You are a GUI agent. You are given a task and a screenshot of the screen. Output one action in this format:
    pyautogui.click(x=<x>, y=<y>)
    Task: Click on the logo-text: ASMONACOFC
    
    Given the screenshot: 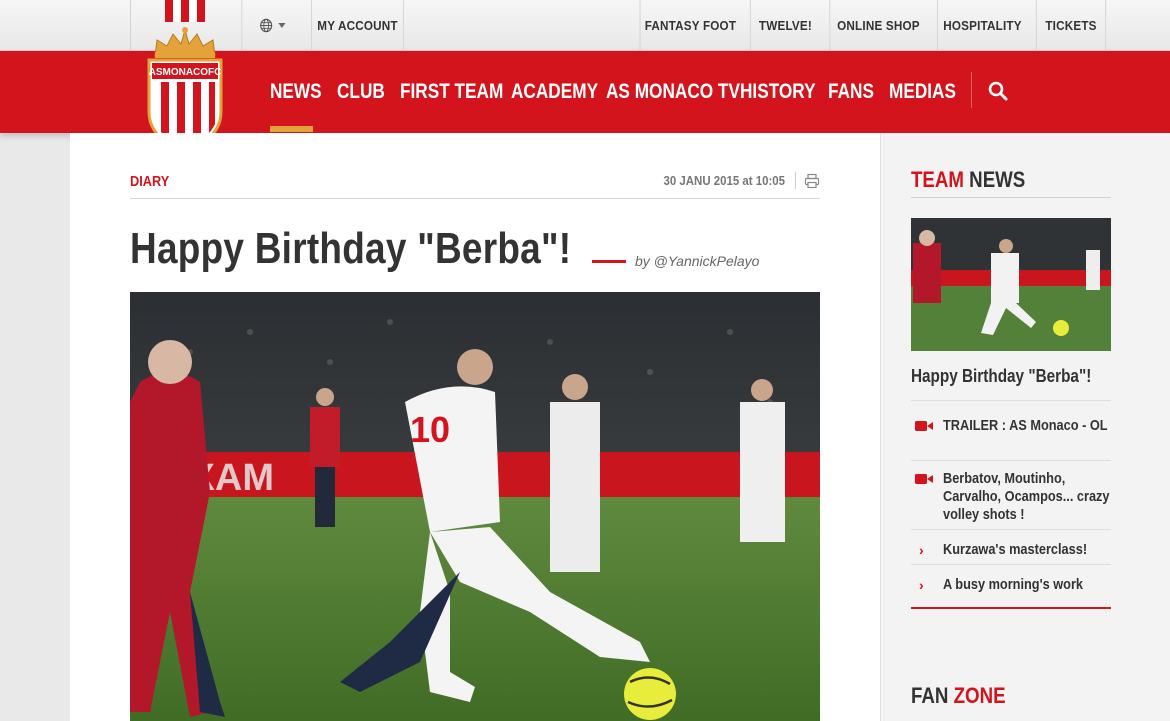 What is the action you would take?
    pyautogui.click(x=185, y=72)
    